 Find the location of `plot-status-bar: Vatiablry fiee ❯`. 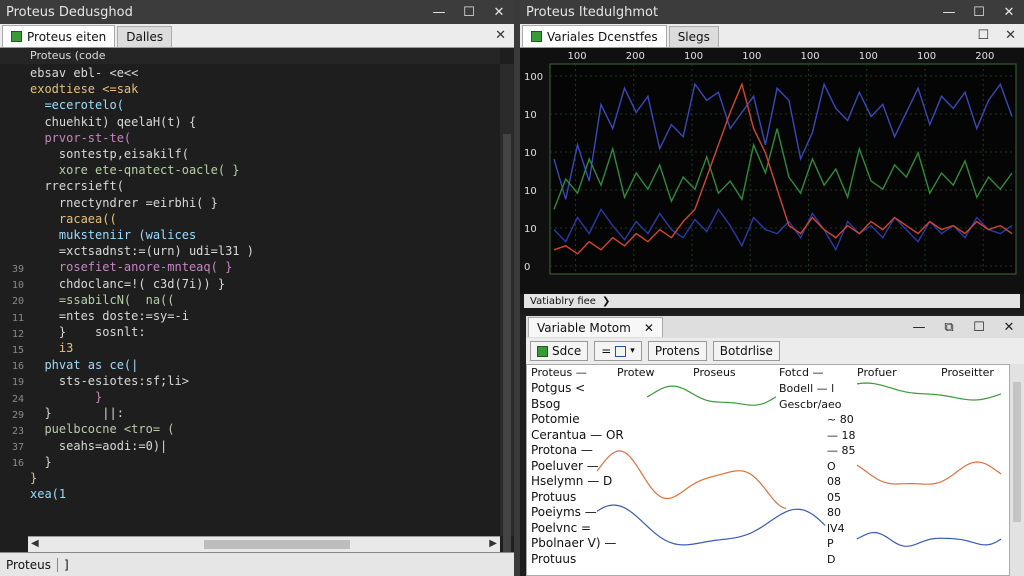

plot-status-bar: Vatiablry fiee ❯ is located at coordinates (772, 301).